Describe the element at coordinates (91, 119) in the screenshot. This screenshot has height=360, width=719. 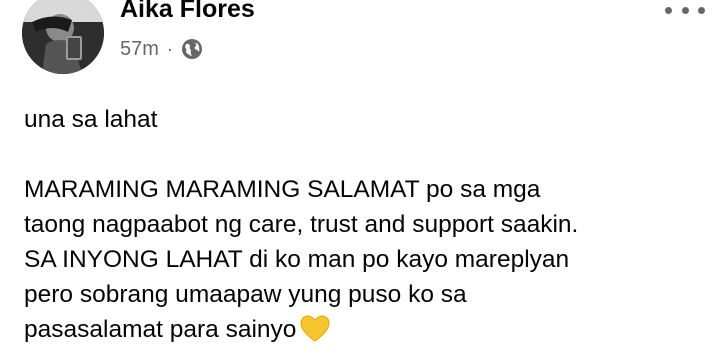
I see `post-line: una sa lahat` at that location.